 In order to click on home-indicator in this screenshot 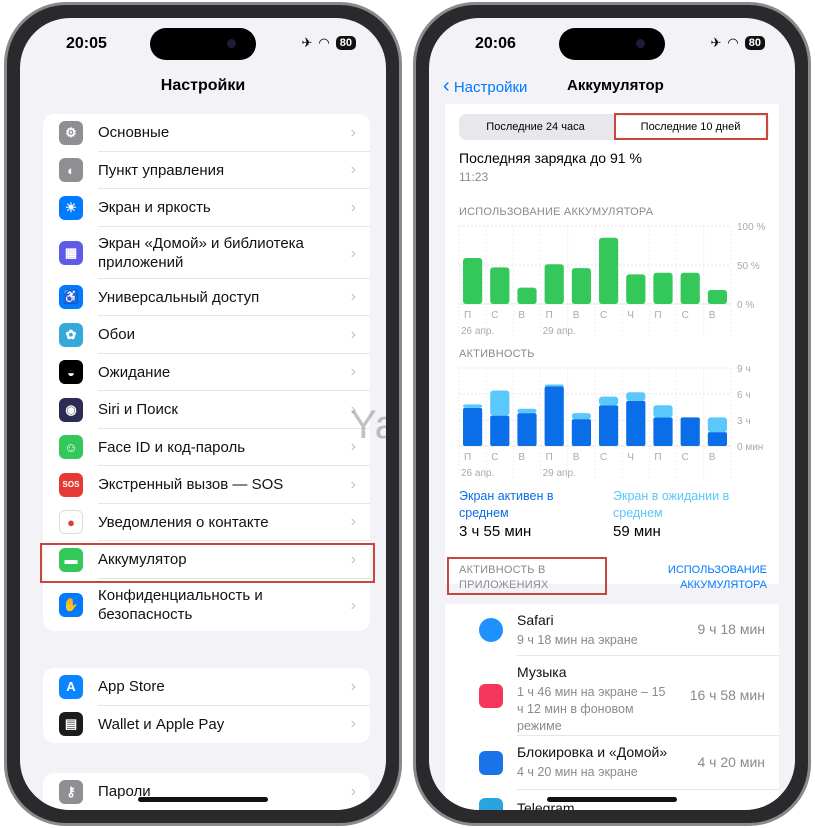, I will do `click(203, 799)`.